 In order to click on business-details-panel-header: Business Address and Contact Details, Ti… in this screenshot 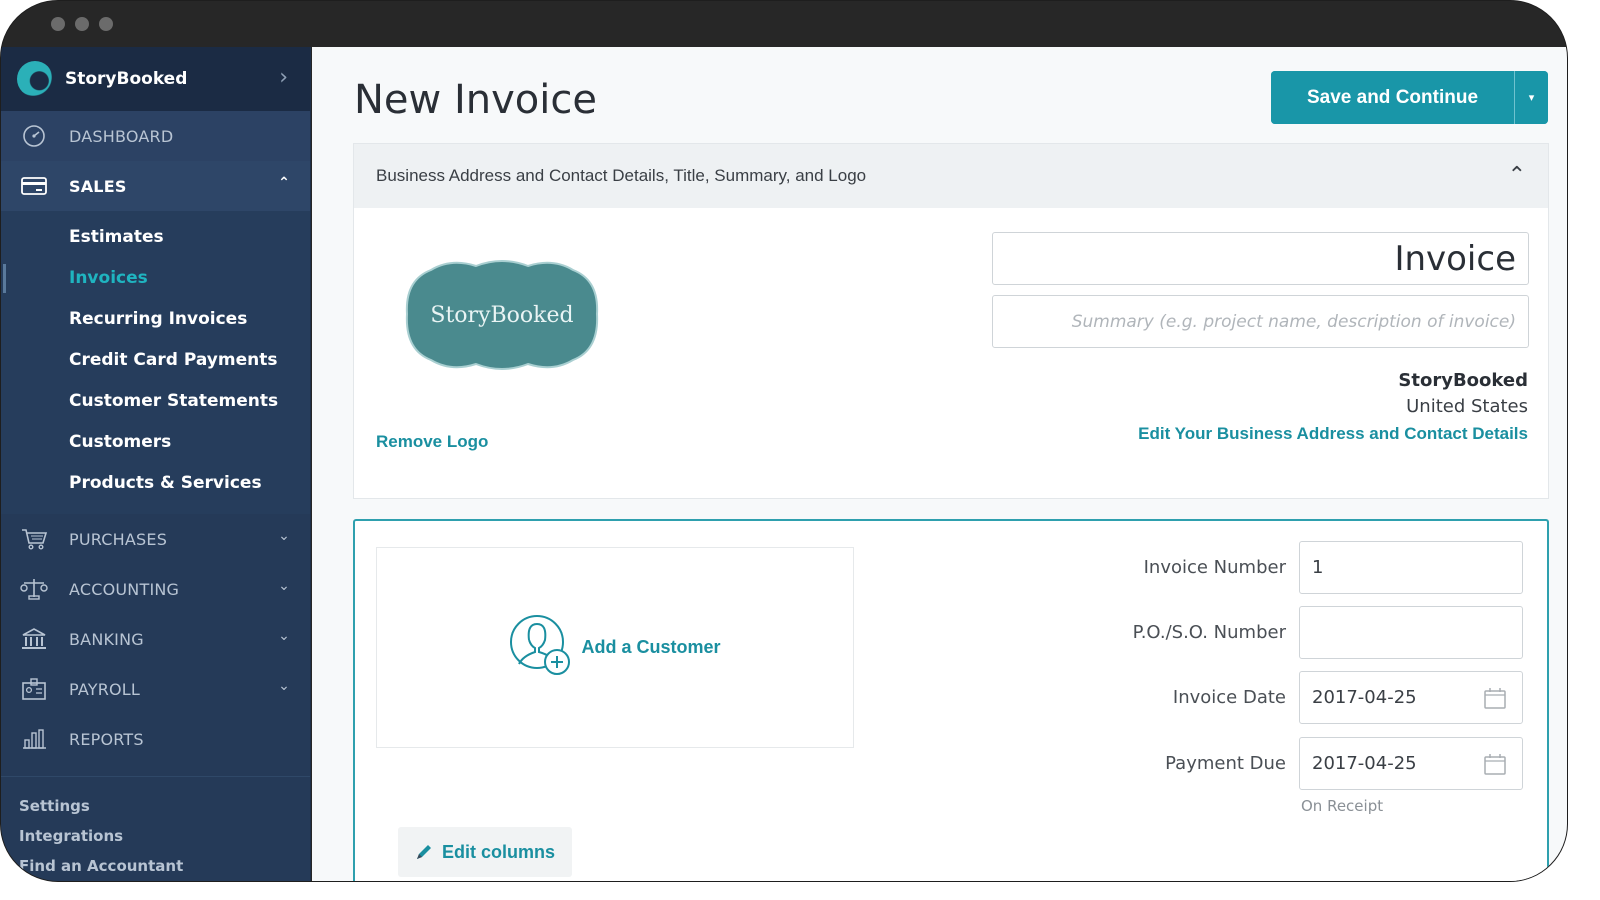, I will do `click(951, 176)`.